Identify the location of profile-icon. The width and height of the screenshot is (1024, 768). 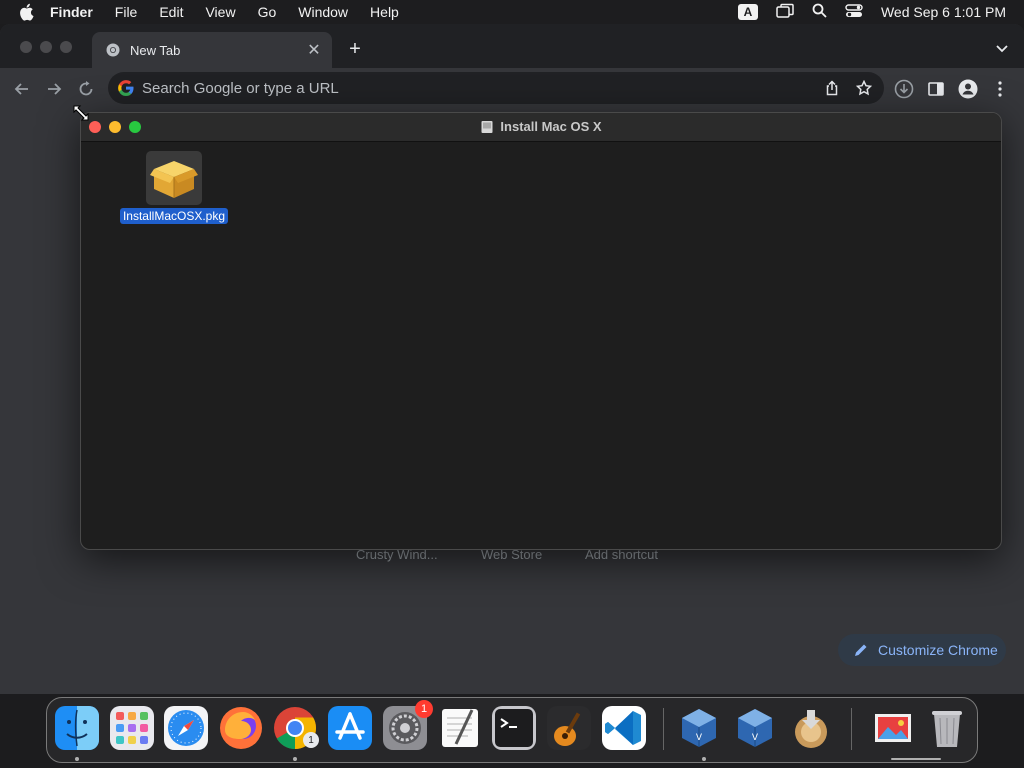
(968, 89).